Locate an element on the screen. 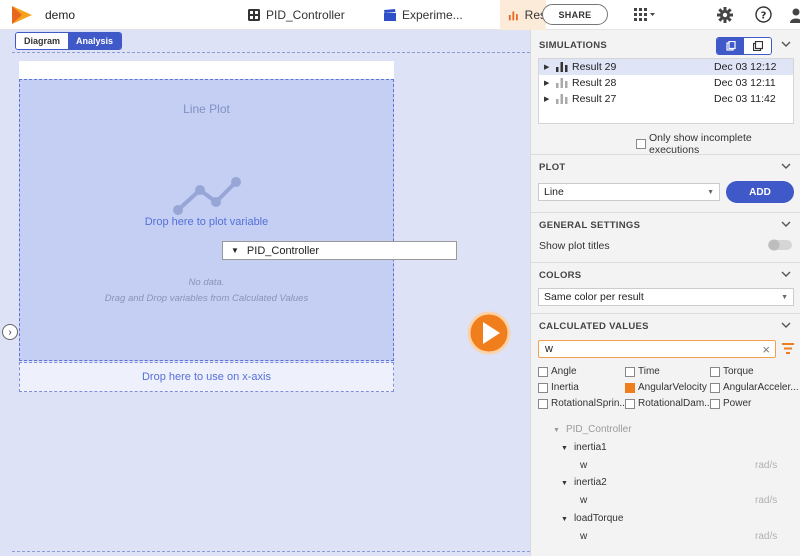 This screenshot has height=556, width=800. tree-node-inertia2: ▼ inertia2 is located at coordinates (584, 482).